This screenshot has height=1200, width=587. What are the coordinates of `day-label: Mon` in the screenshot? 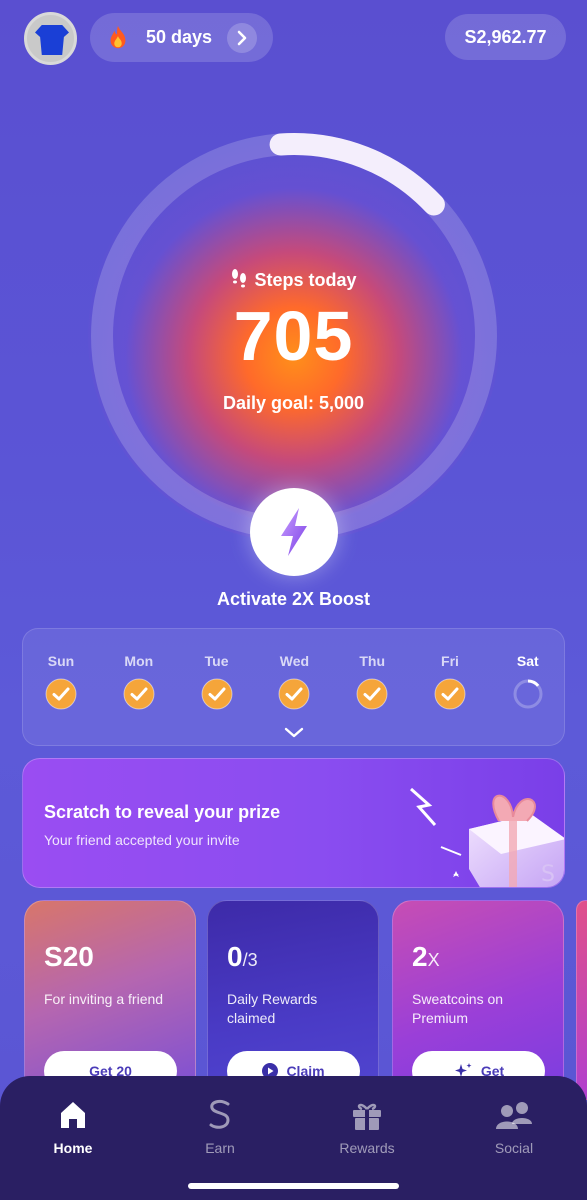 It's located at (139, 661).